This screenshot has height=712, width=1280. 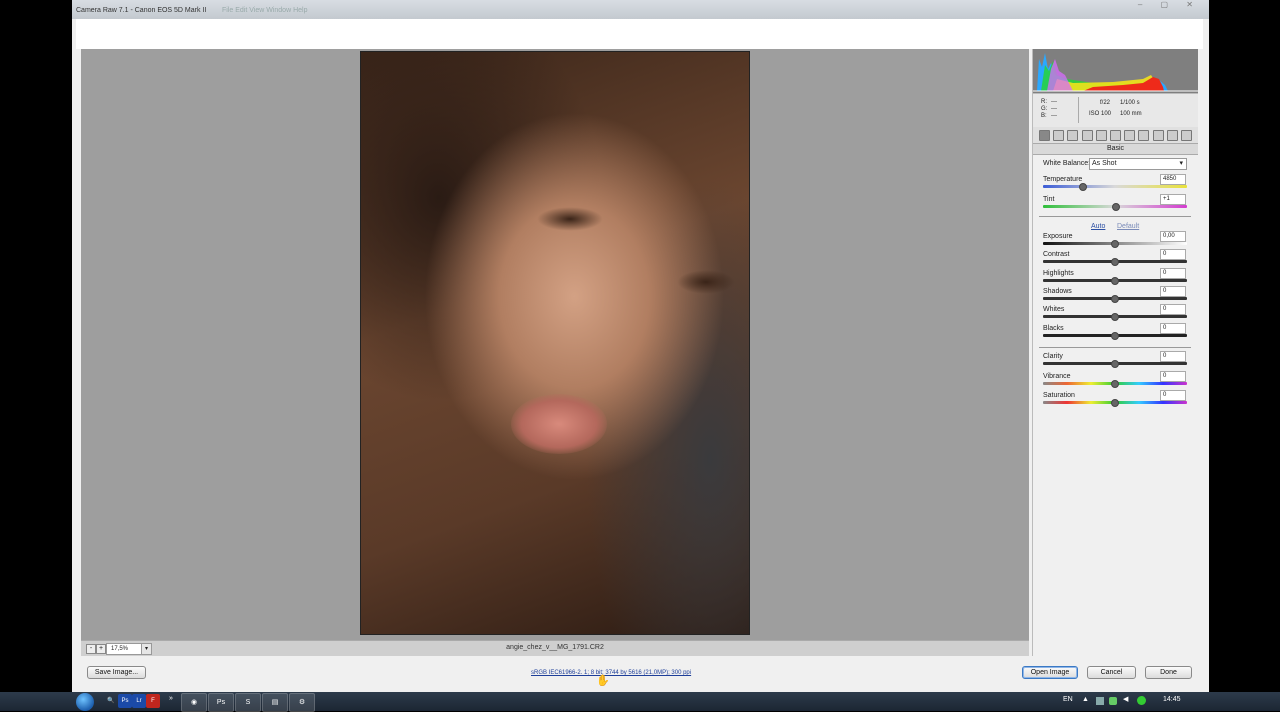 What do you see at coordinates (1172, 135) in the screenshot?
I see `presets-icon` at bounding box center [1172, 135].